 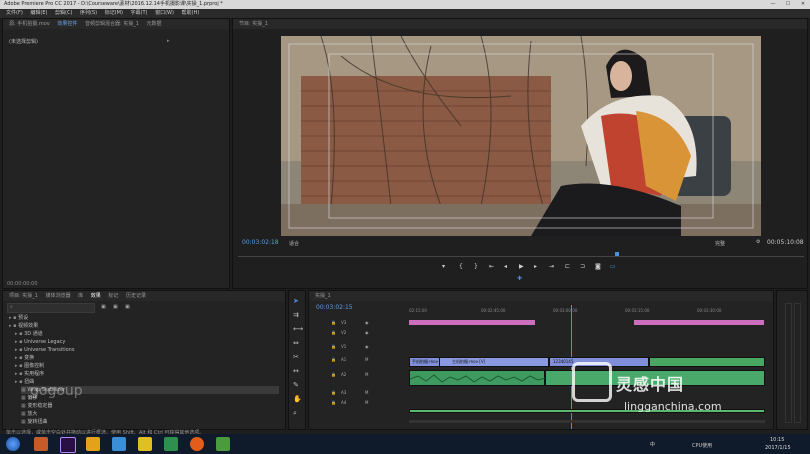 What do you see at coordinates (472, 322) in the screenshot?
I see `work-area-bar-left` at bounding box center [472, 322].